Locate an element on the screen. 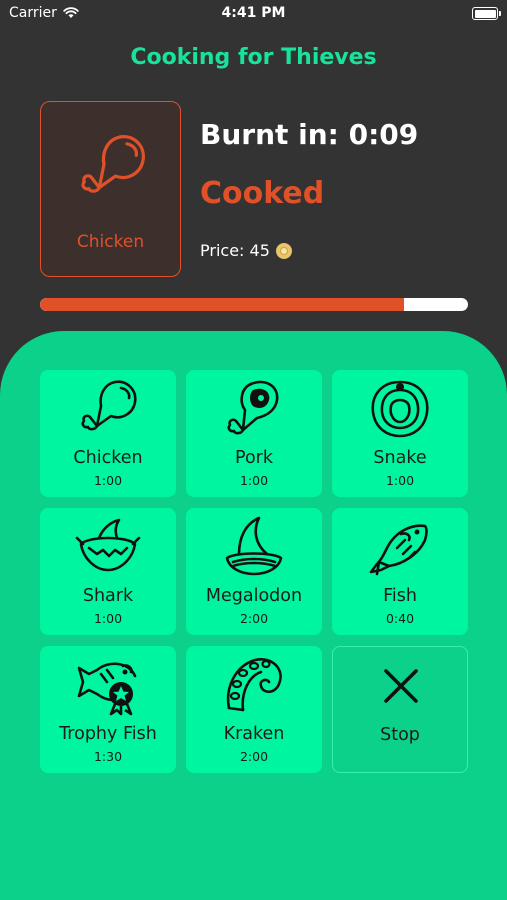 The image size is (507, 900). burn-timer: Burnt in: 0:09 is located at coordinates (309, 134).